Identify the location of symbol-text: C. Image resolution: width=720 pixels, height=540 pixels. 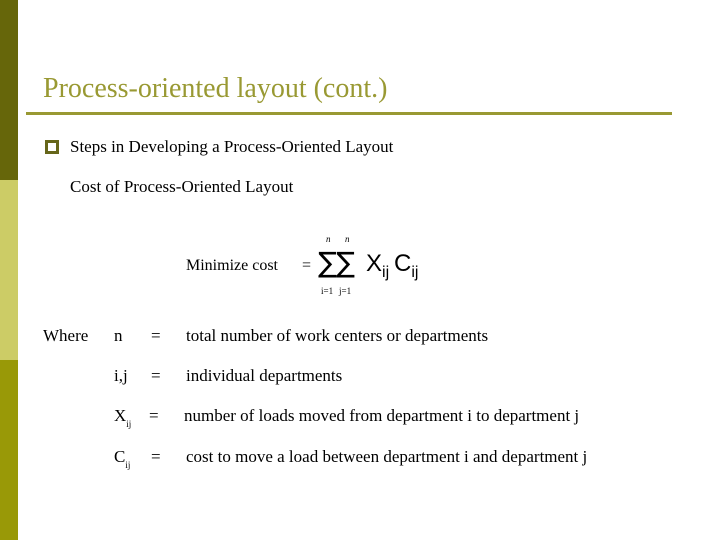
(120, 456).